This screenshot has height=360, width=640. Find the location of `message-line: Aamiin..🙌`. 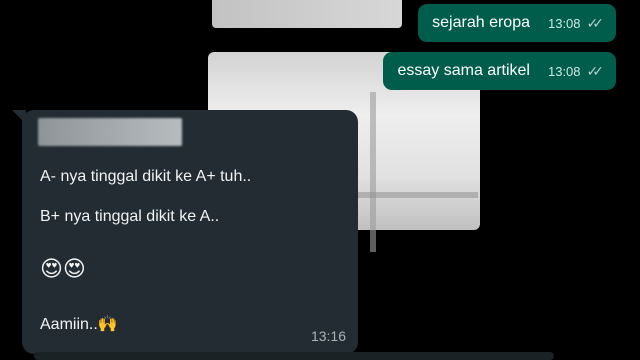

message-line: Aamiin..🙌 is located at coordinates (79, 324).